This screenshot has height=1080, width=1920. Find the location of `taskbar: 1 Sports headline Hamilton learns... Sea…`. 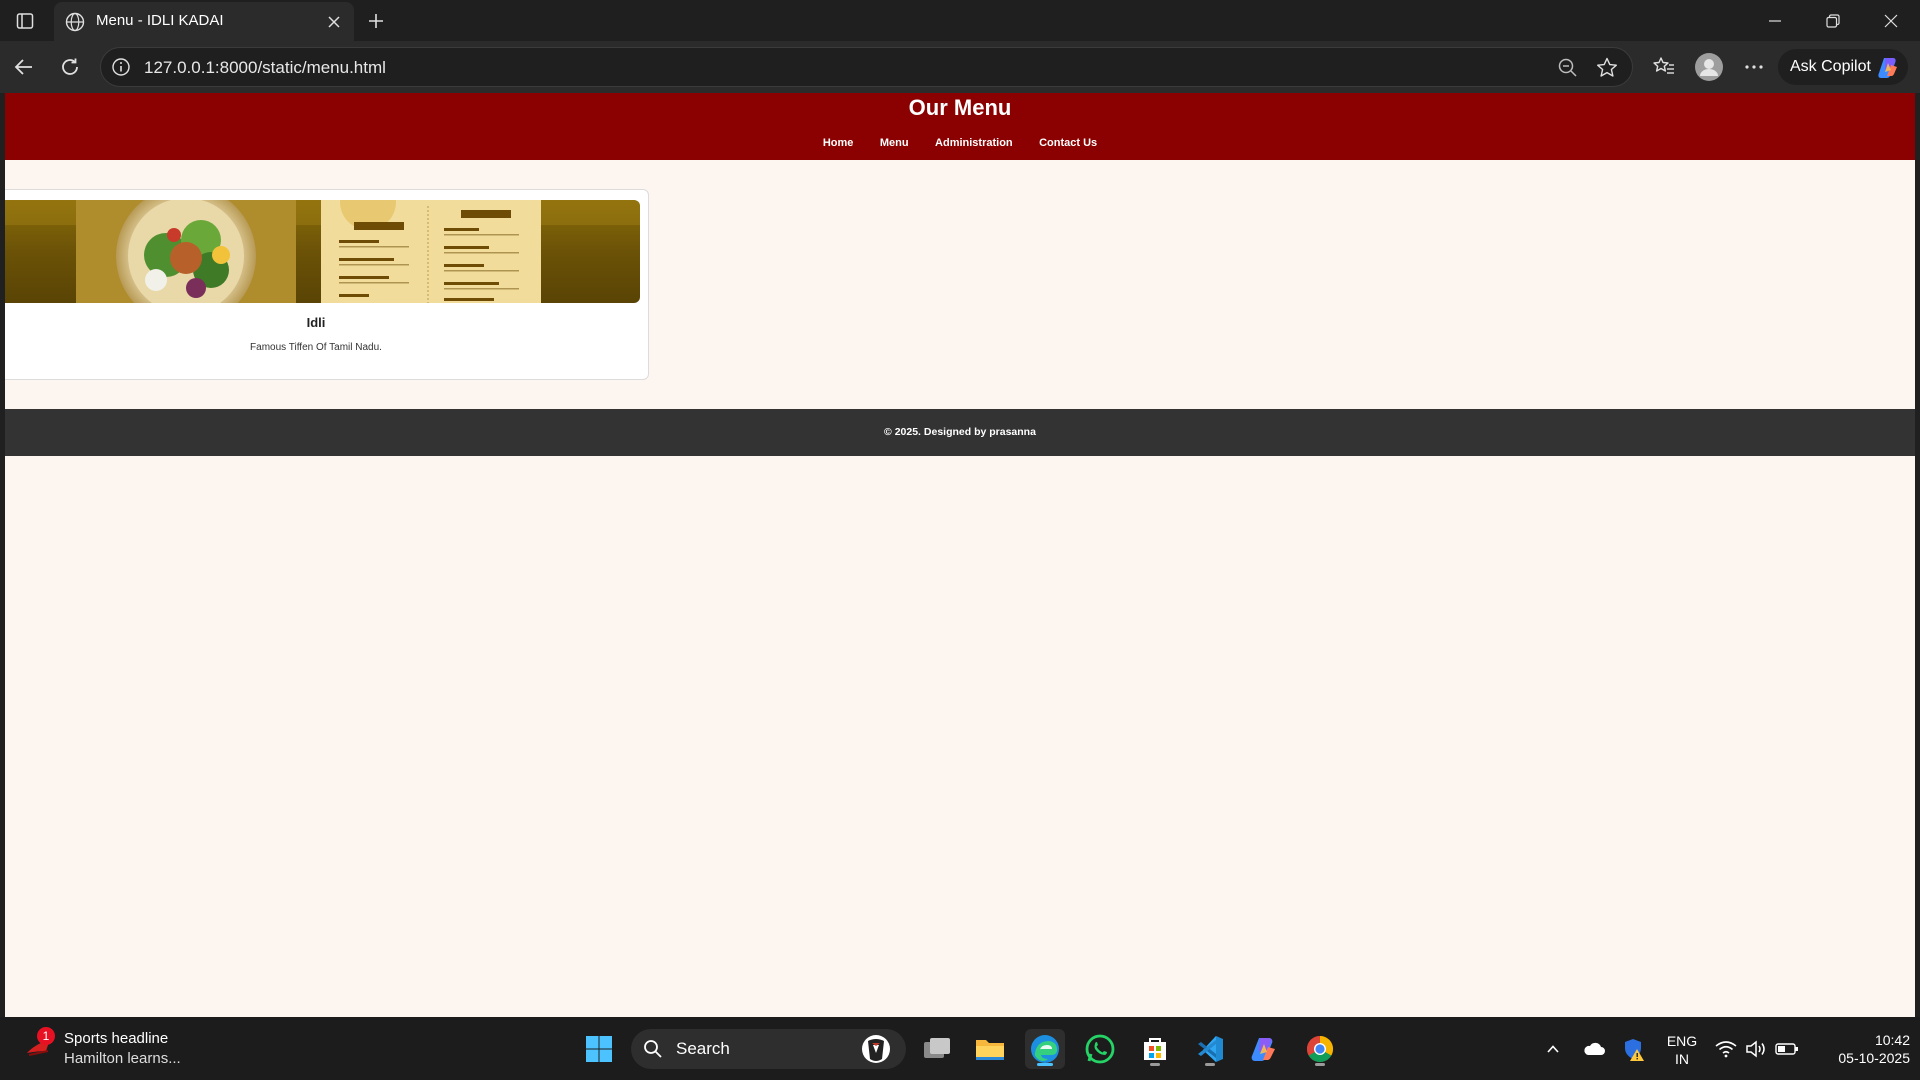

taskbar: 1 Sports headline Hamilton learns... Sea… is located at coordinates (960, 1048).